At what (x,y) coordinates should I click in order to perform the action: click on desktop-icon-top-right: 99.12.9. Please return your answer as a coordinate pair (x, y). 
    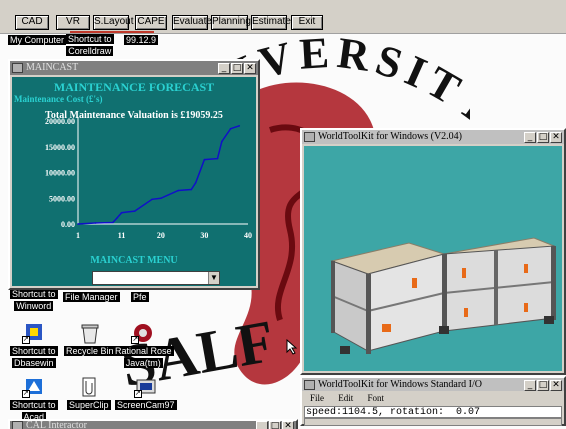
    Looking at the image, I should click on (141, 40).